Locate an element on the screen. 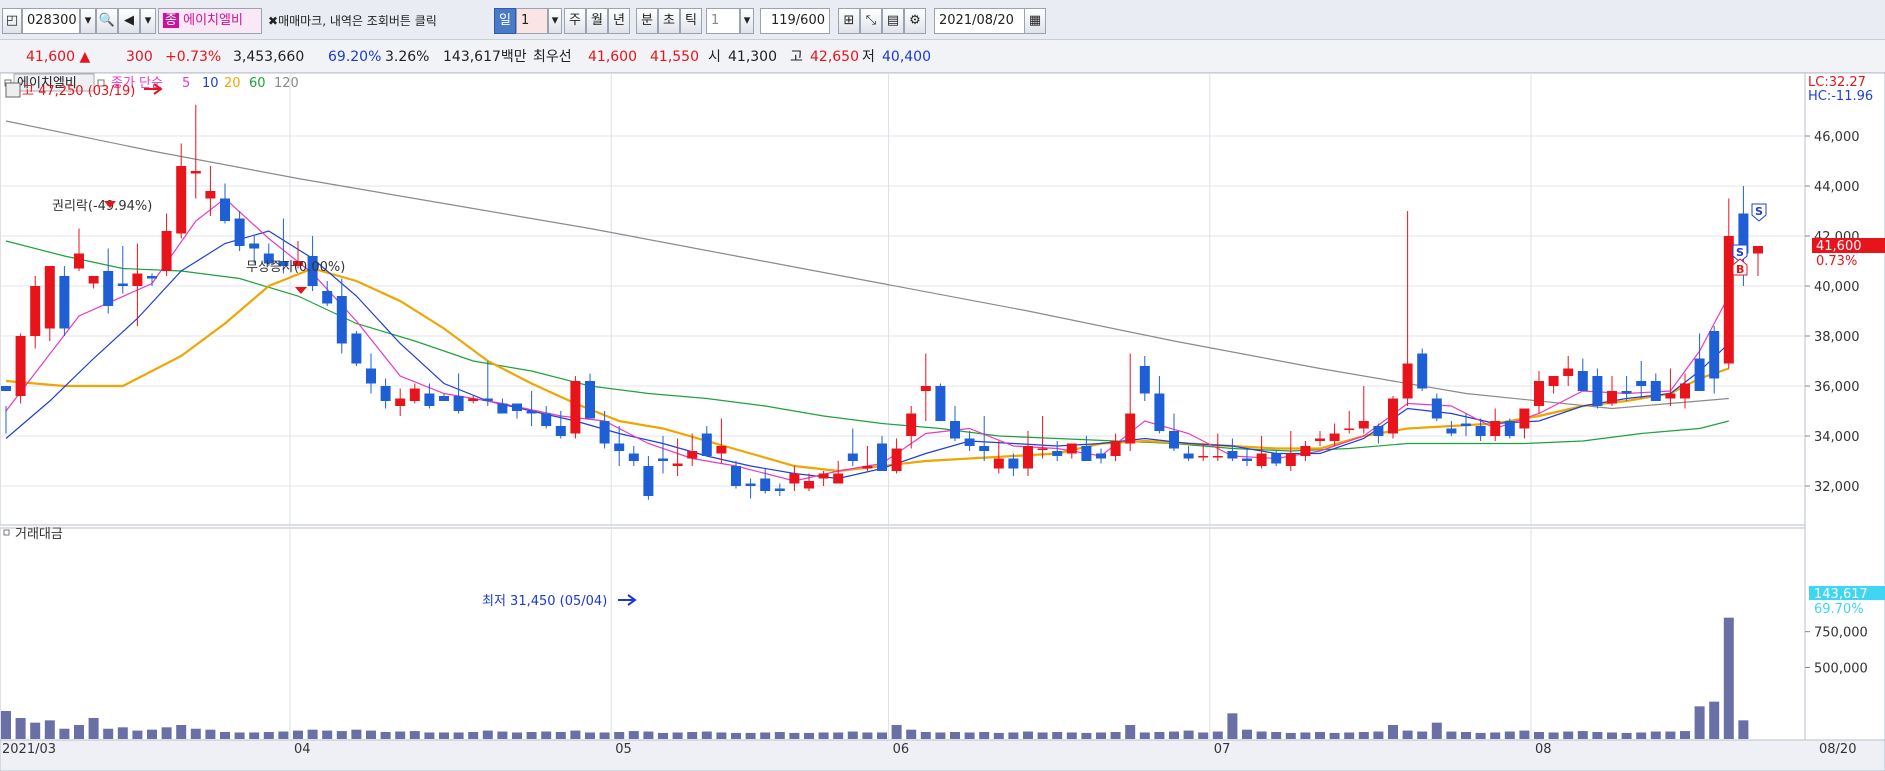  interval-dropdown-icon: ▾ is located at coordinates (747, 21).